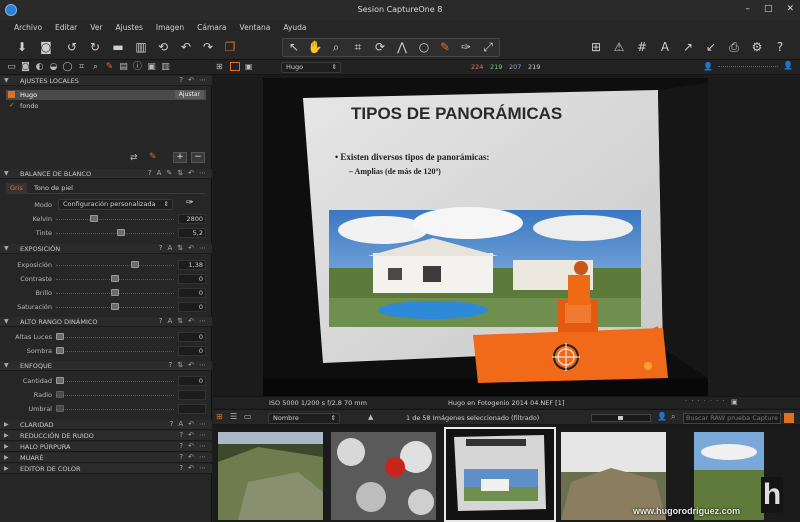  Describe the element at coordinates (219, 66) in the screenshot. I see `multi-view-icon: ⊞` at that location.